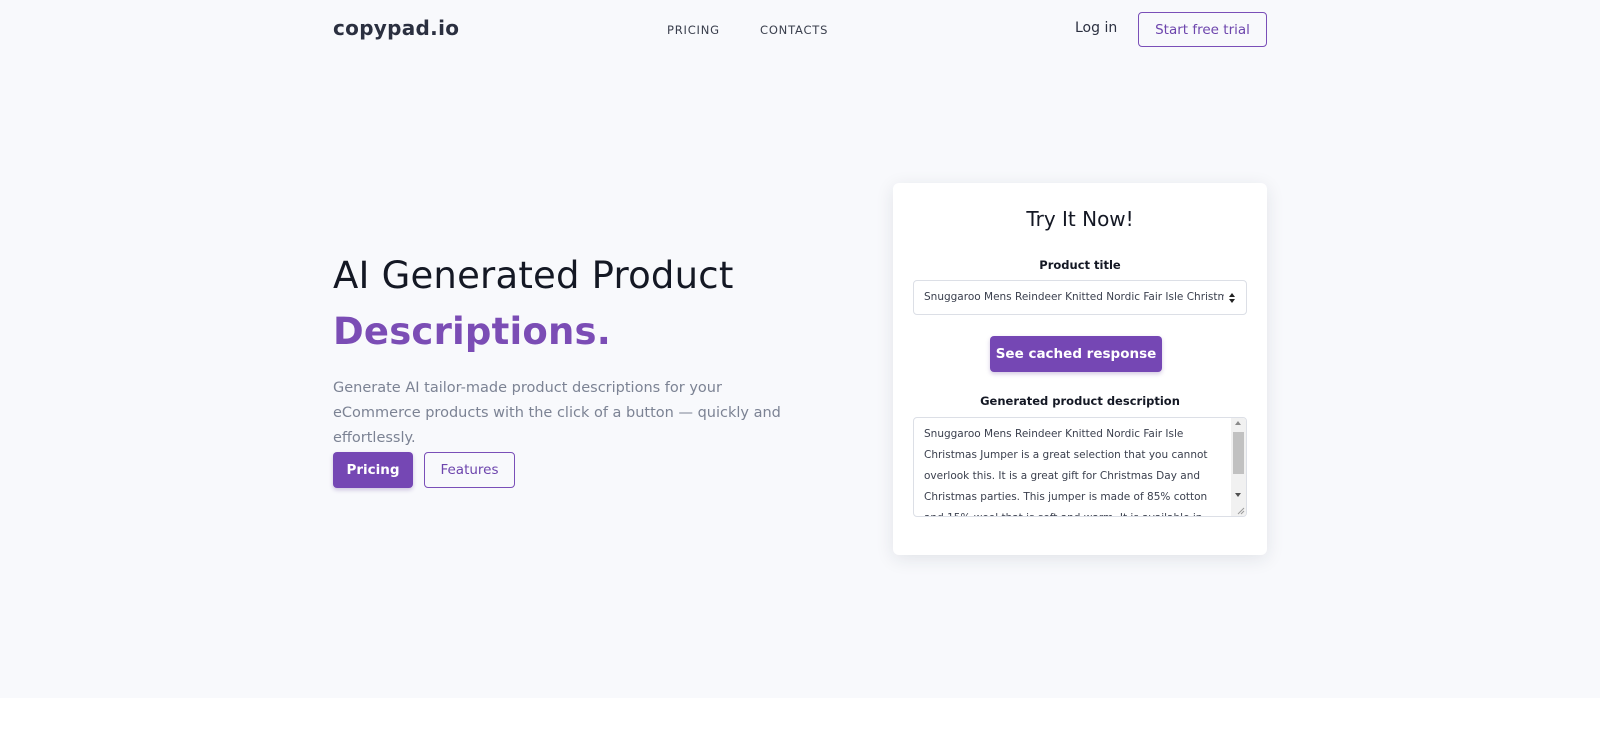 The width and height of the screenshot is (1600, 740). Describe the element at coordinates (1202, 29) in the screenshot. I see `start-free-trial-button: Start free trial` at that location.